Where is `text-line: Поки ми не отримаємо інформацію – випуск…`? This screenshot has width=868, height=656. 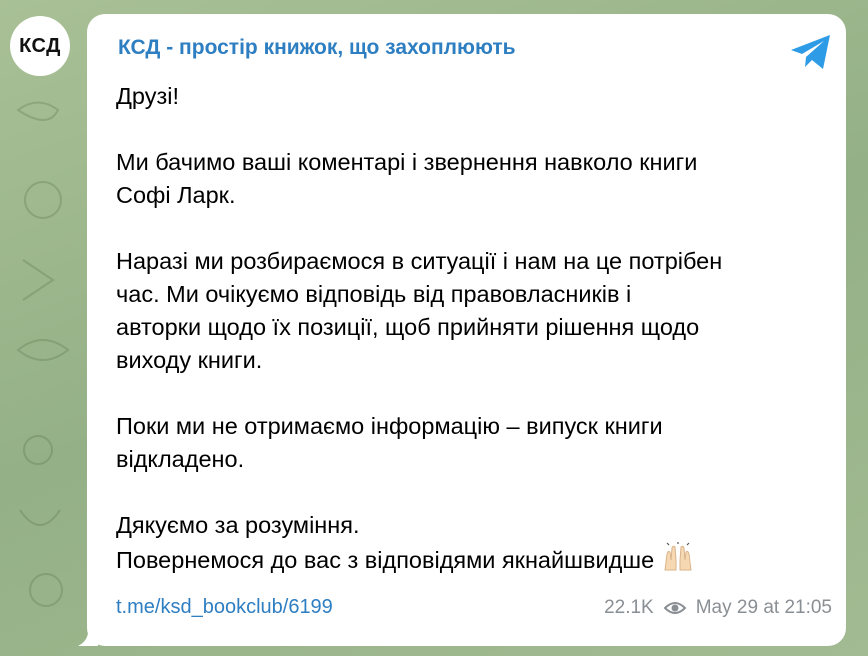 text-line: Поки ми не отримаємо інформацію – випуск… is located at coordinates (389, 426).